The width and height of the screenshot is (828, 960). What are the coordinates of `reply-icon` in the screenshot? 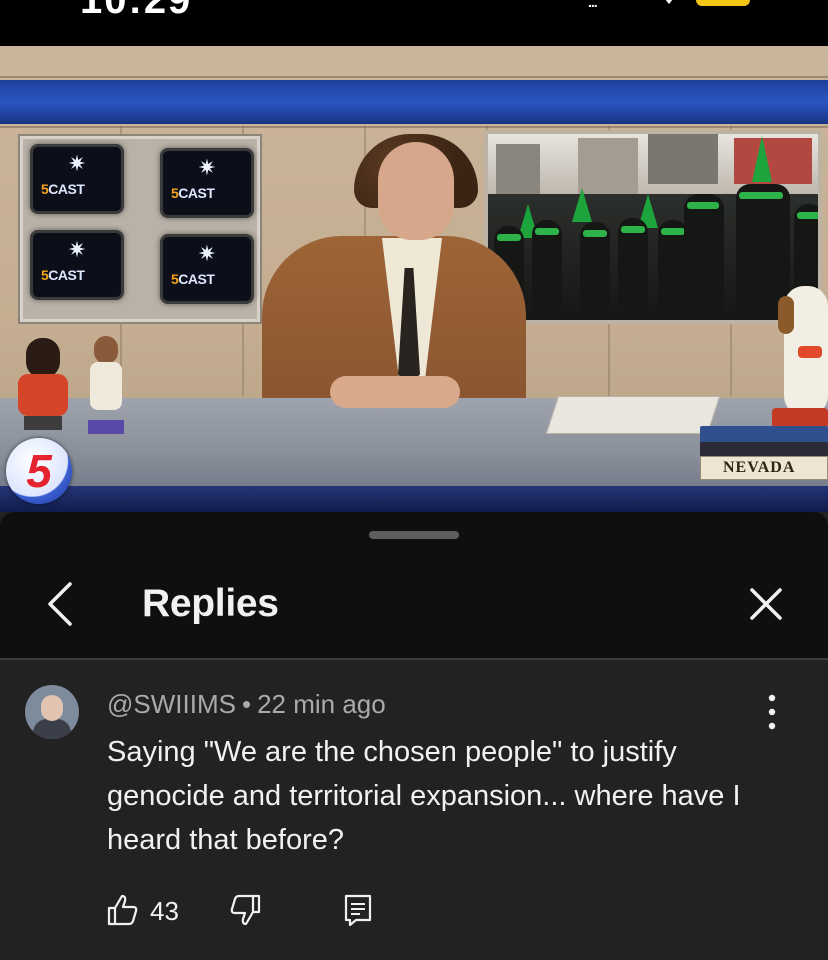 It's located at (358, 910).